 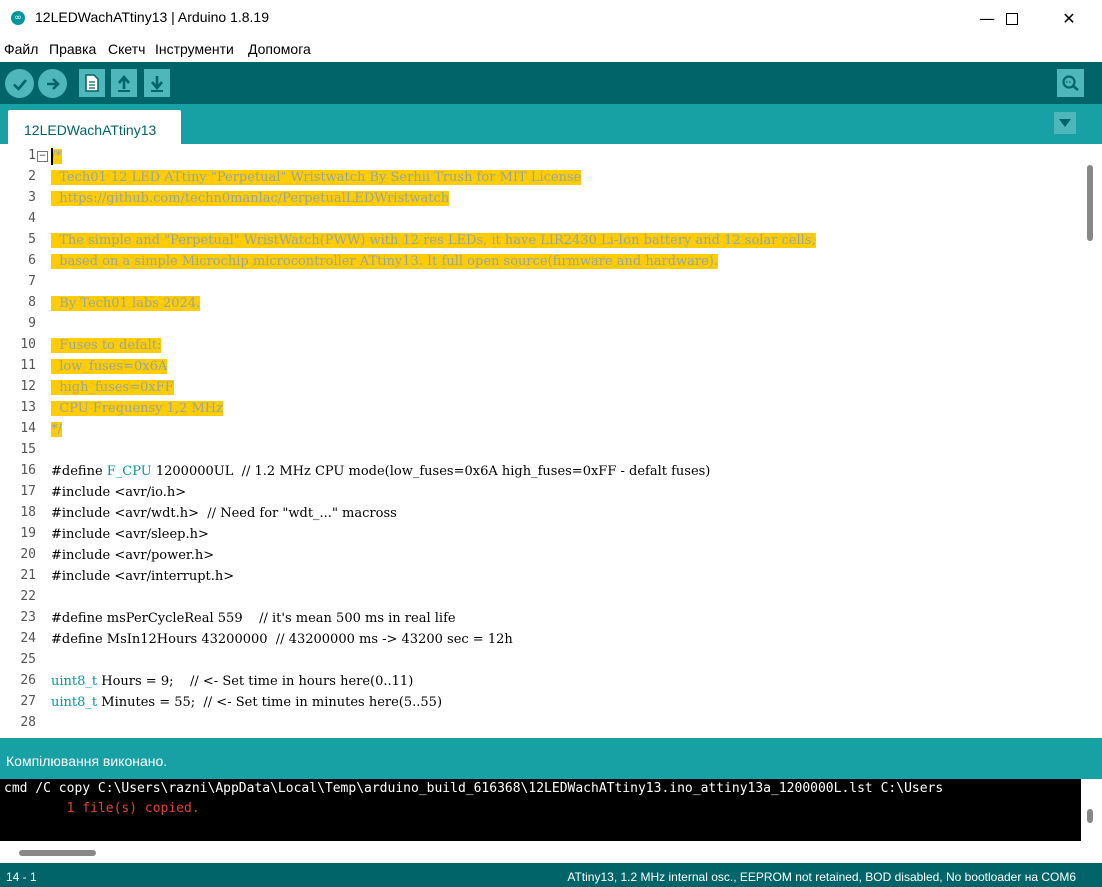 I want to click on arduino-logo-icon: ∞, so click(x=18, y=18).